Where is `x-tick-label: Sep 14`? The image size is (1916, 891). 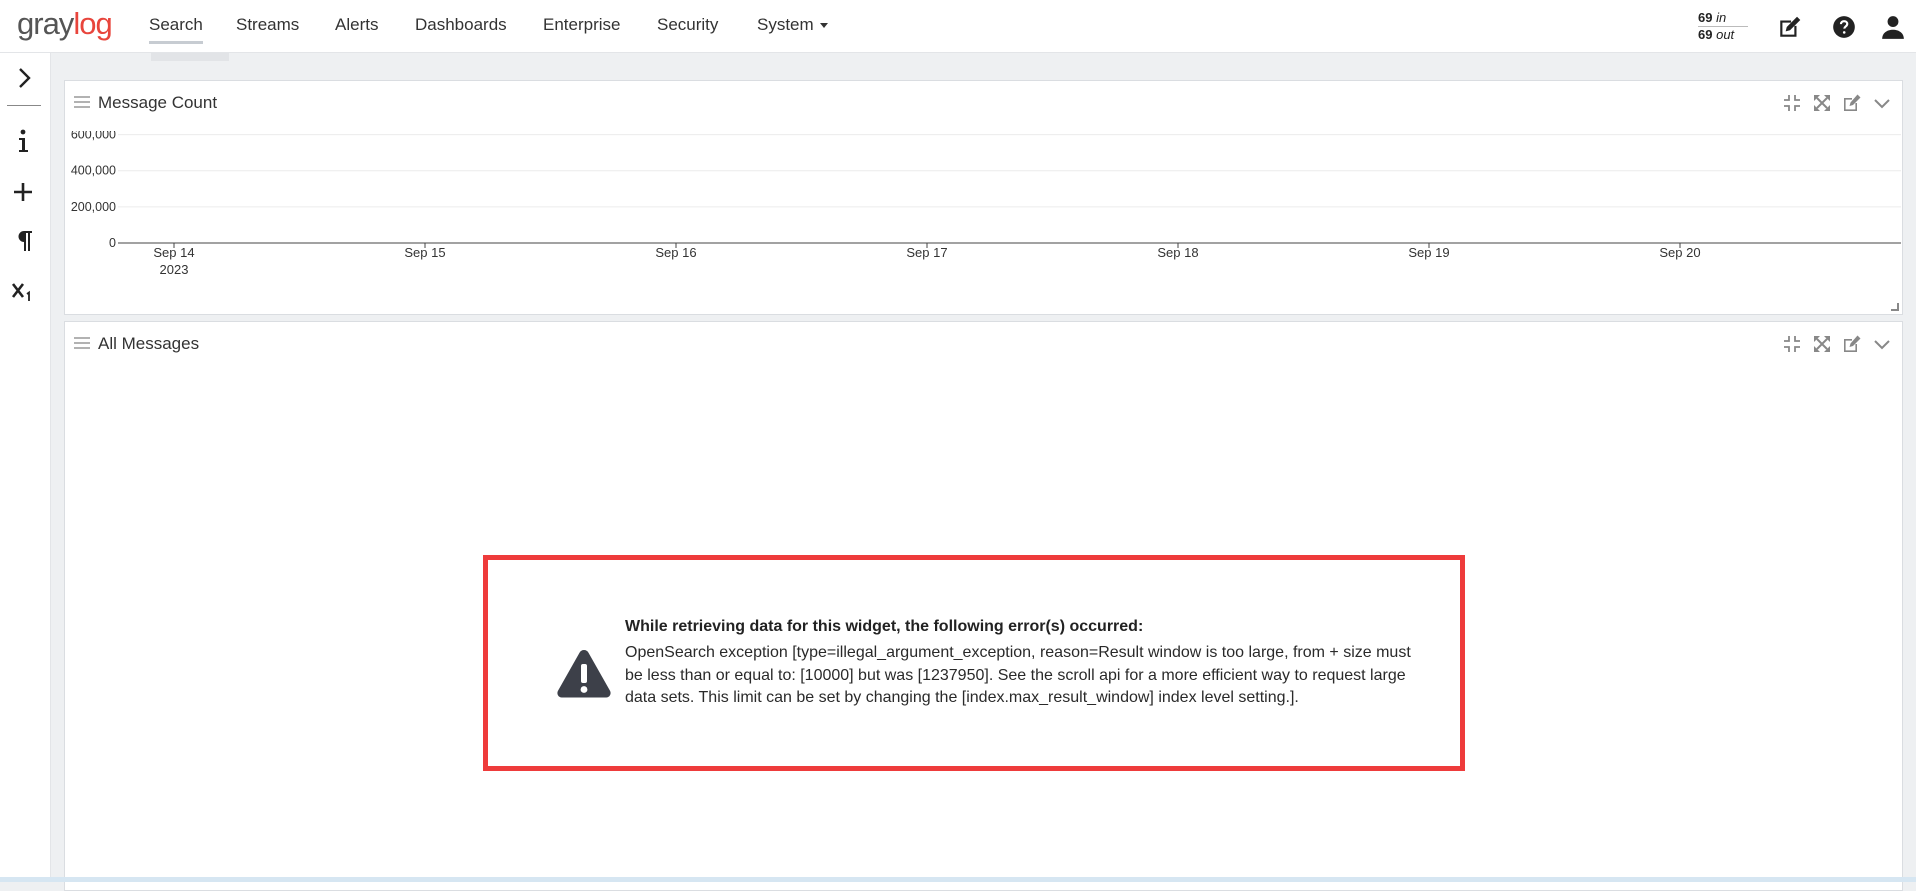
x-tick-label: Sep 14 is located at coordinates (173, 252).